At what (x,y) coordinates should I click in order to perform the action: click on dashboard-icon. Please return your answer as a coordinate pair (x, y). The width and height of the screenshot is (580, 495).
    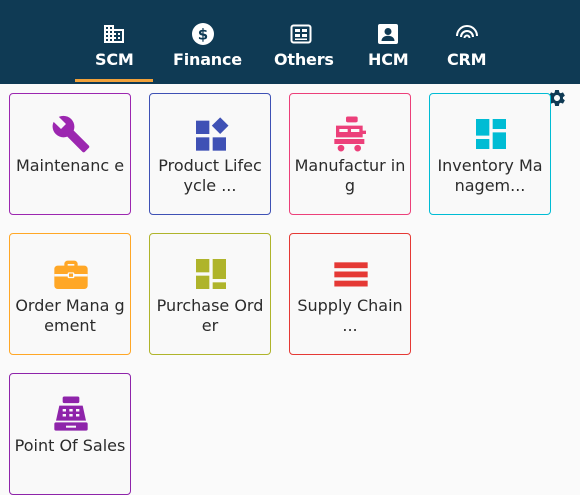
    Looking at the image, I should click on (491, 134).